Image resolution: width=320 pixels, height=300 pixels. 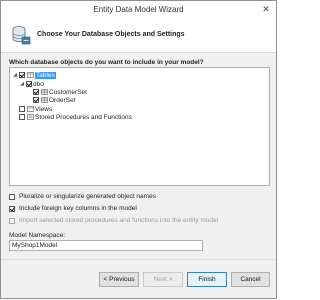 What do you see at coordinates (138, 259) in the screenshot?
I see `button-separator` at bounding box center [138, 259].